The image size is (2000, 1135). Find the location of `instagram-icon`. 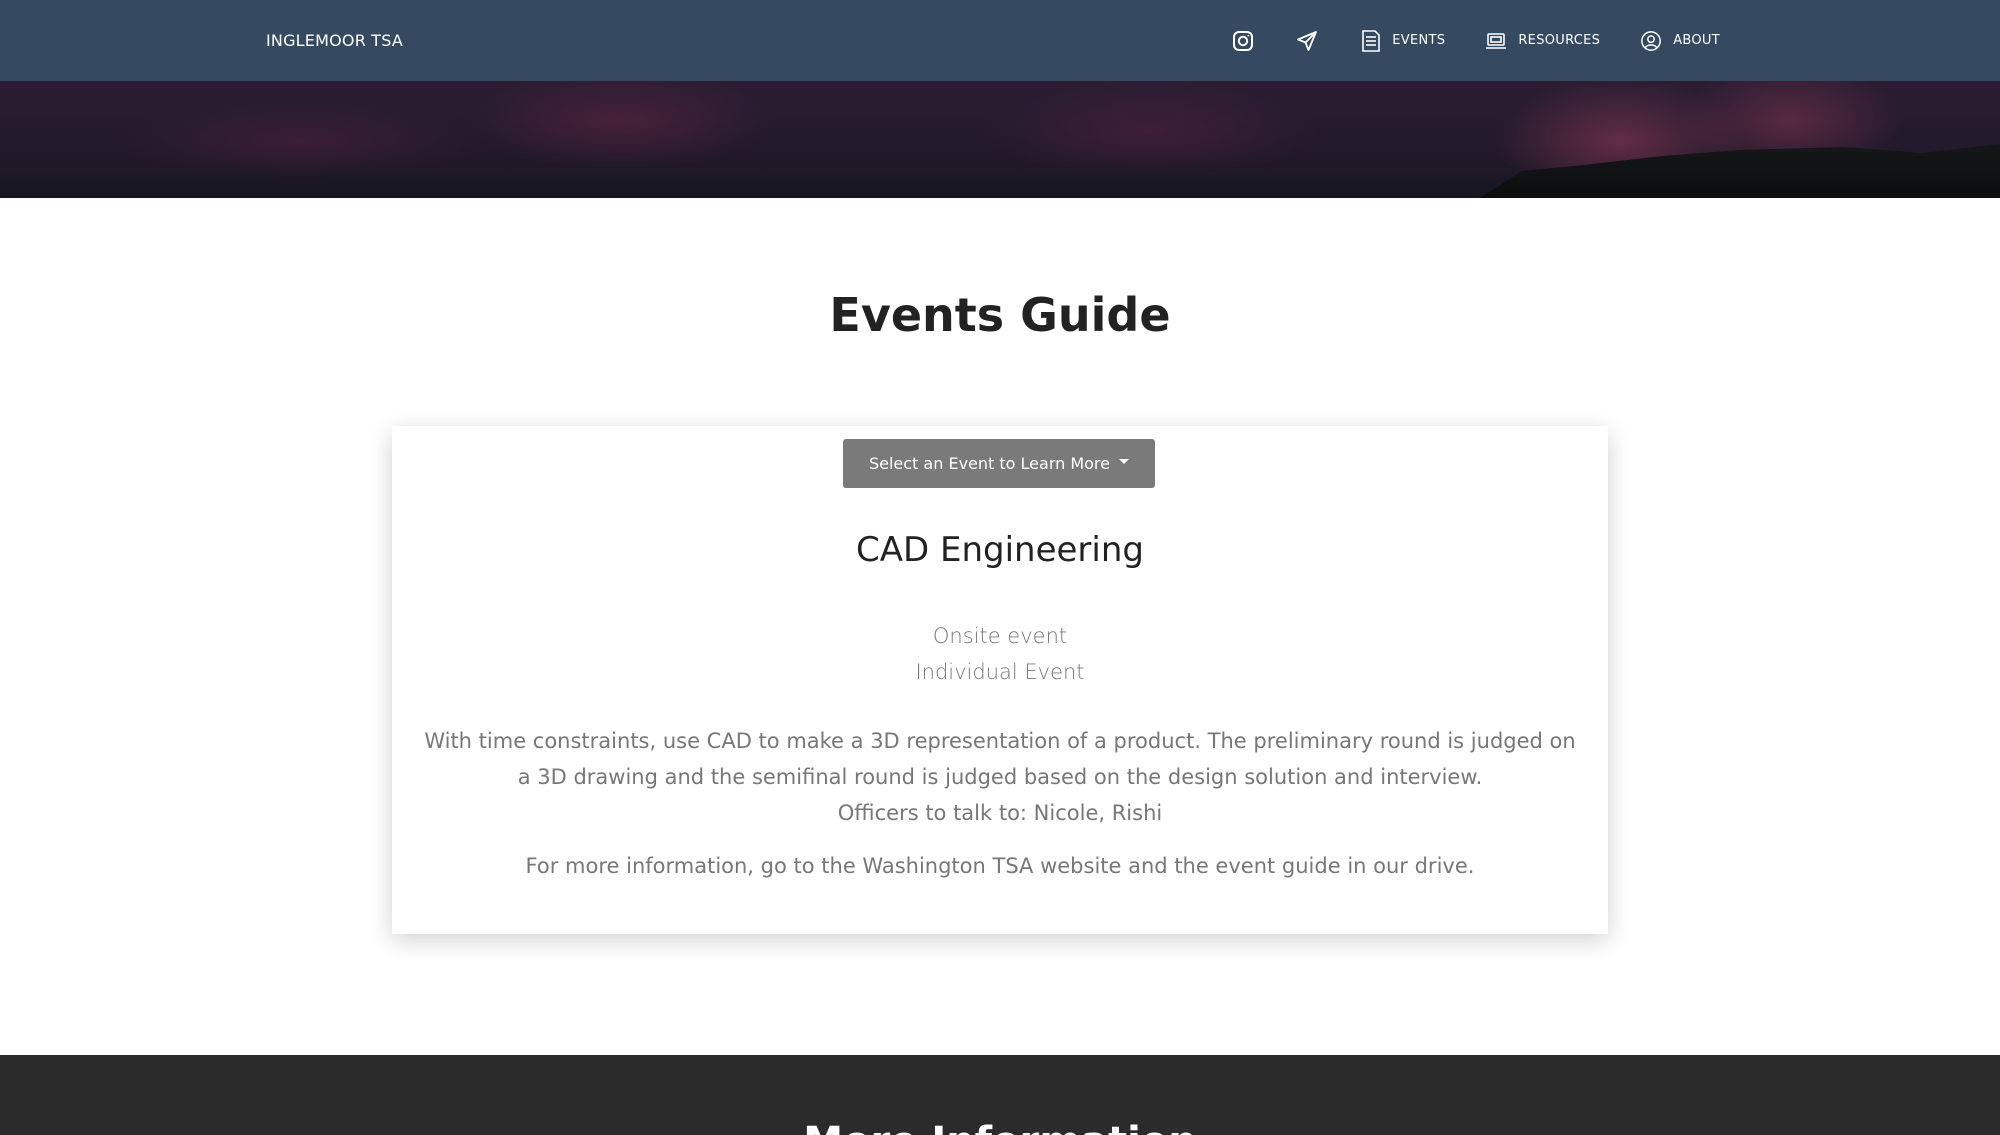

instagram-icon is located at coordinates (1243, 40).